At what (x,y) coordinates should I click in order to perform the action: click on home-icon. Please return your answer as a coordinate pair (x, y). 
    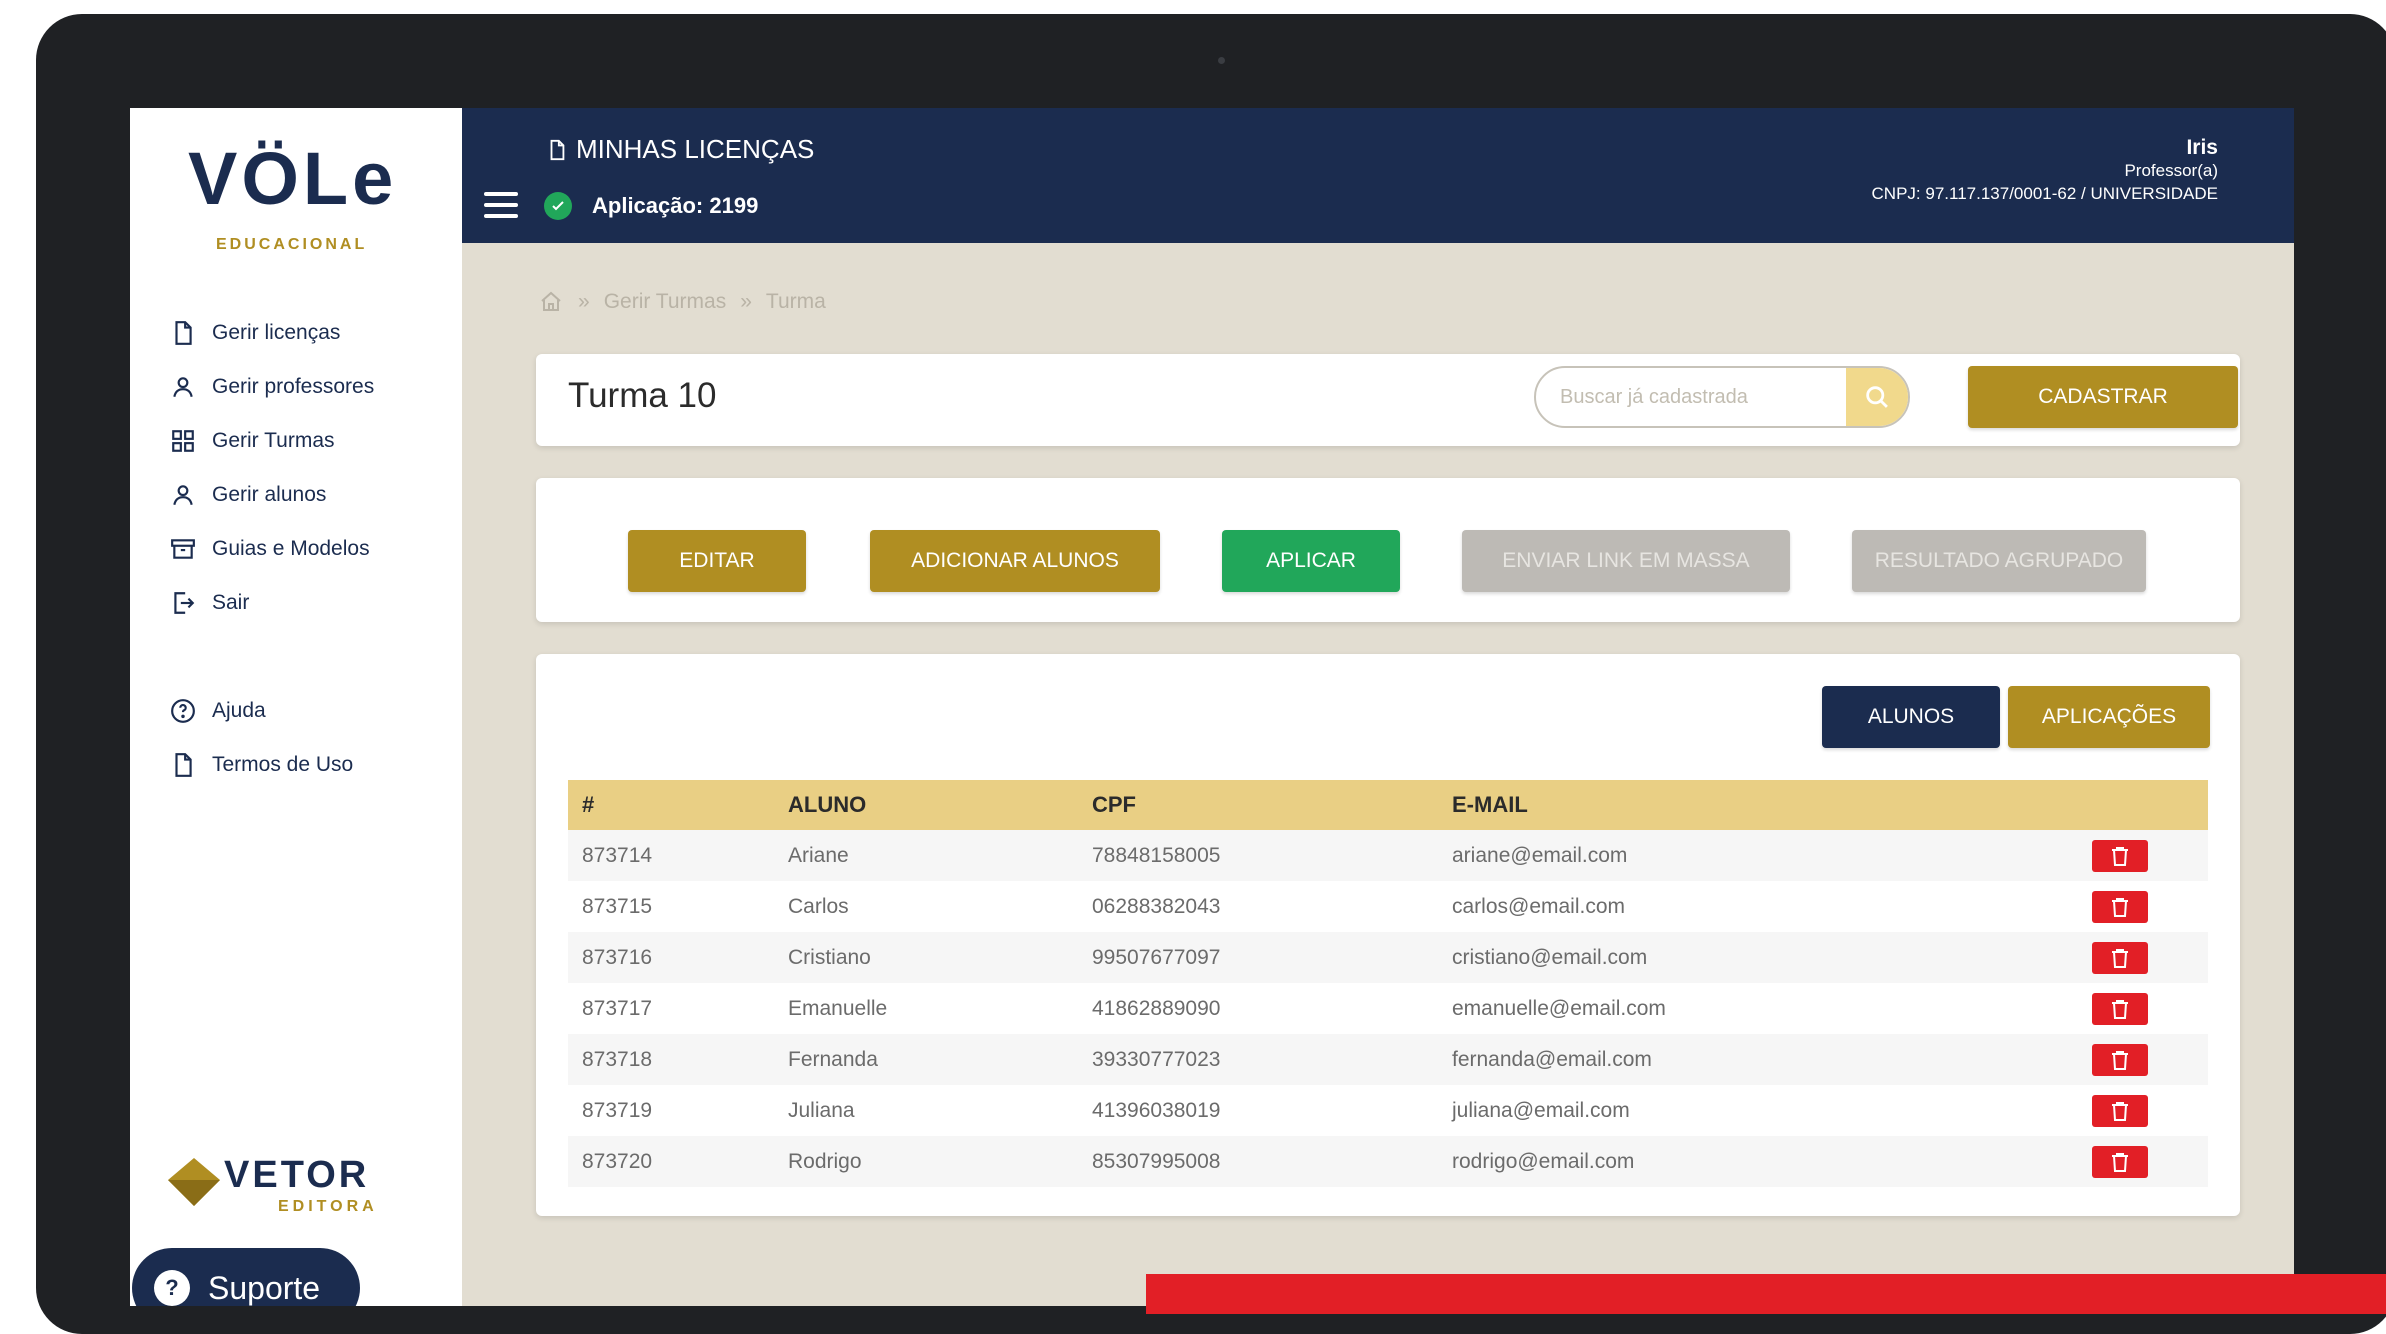
    Looking at the image, I should click on (551, 302).